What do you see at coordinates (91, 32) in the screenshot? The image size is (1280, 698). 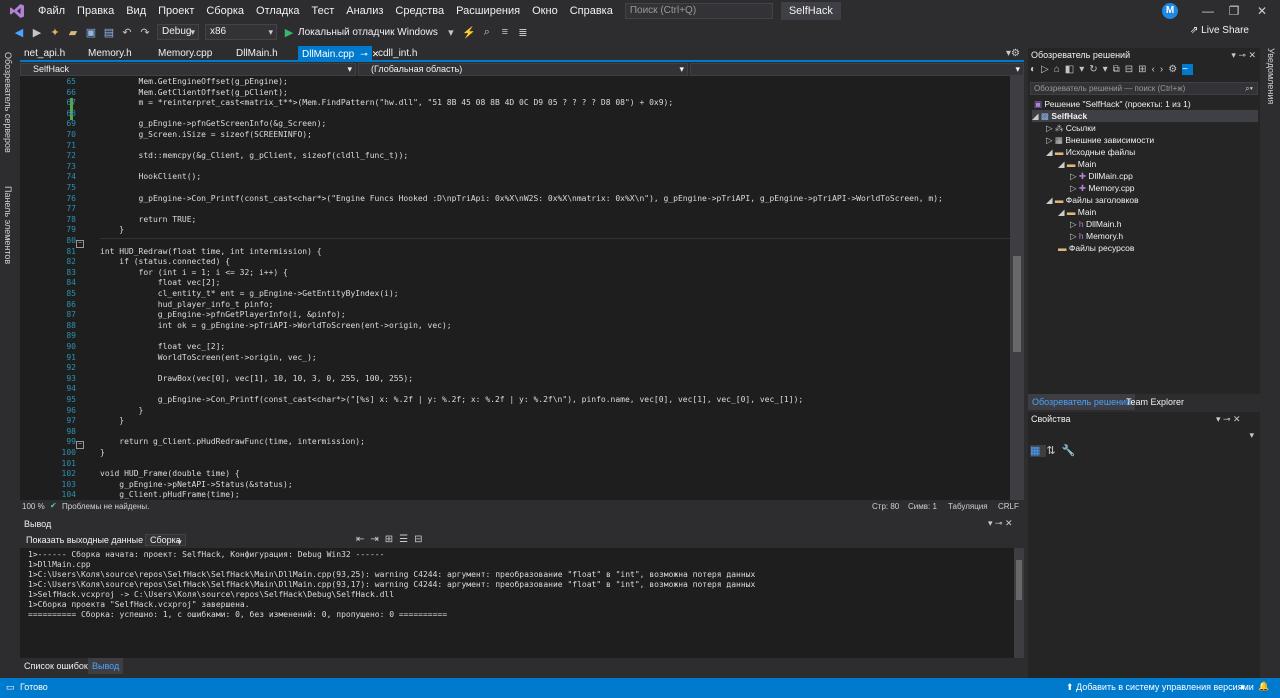 I see `save-icon: ▣` at bounding box center [91, 32].